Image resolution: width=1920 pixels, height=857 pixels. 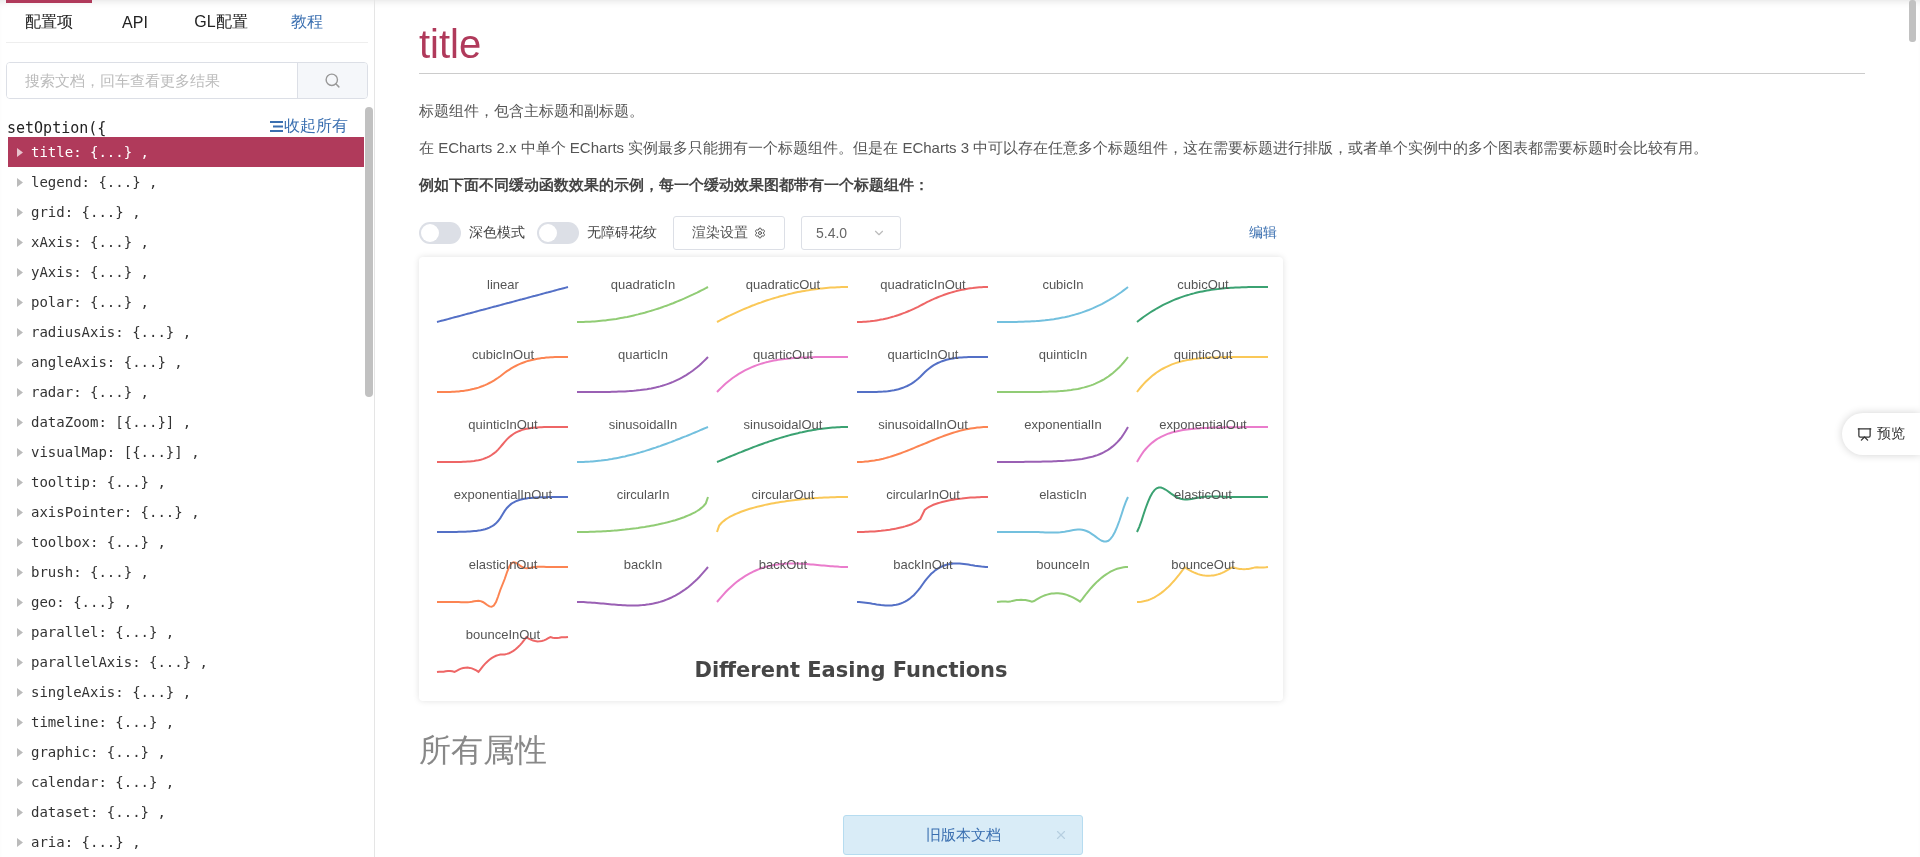 I want to click on render-settings-button: 渲染设置, so click(x=729, y=233).